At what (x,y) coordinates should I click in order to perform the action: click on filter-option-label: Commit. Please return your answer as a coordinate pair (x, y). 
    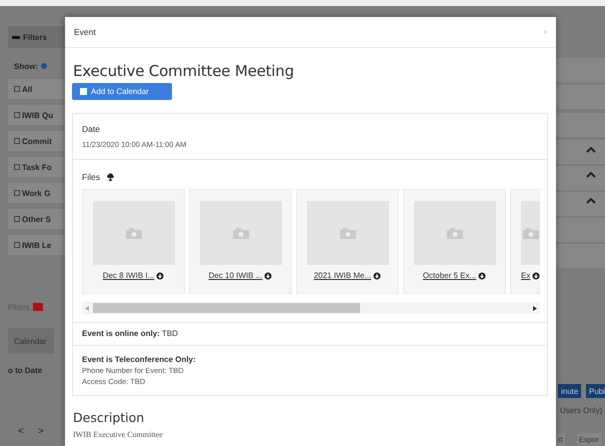
    Looking at the image, I should click on (37, 141).